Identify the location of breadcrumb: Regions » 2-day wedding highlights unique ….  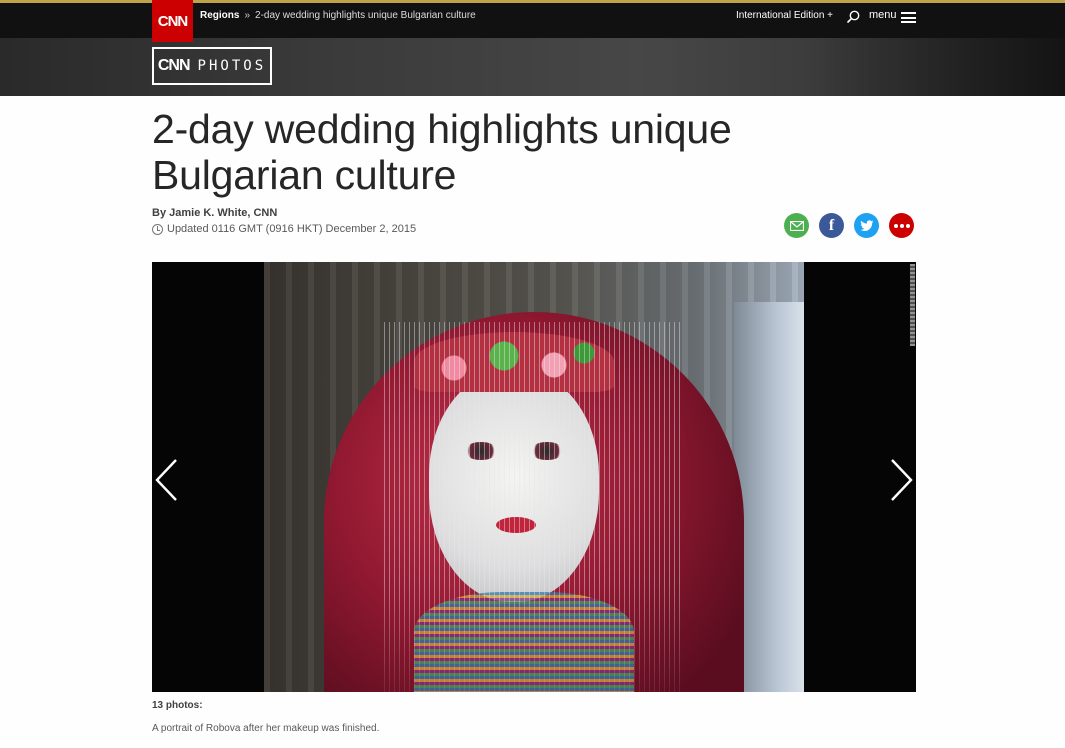
(338, 15).